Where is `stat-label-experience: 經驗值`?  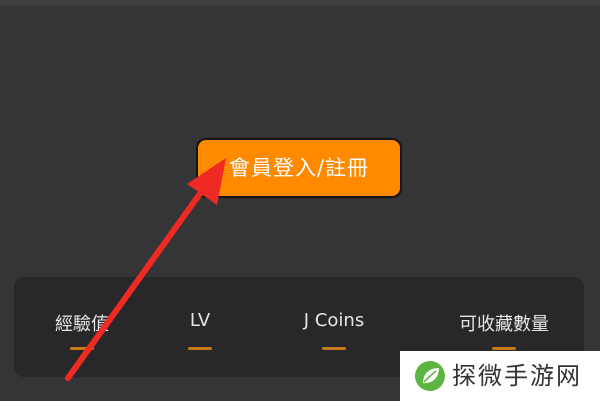 stat-label-experience: 經驗值 is located at coordinates (82, 324).